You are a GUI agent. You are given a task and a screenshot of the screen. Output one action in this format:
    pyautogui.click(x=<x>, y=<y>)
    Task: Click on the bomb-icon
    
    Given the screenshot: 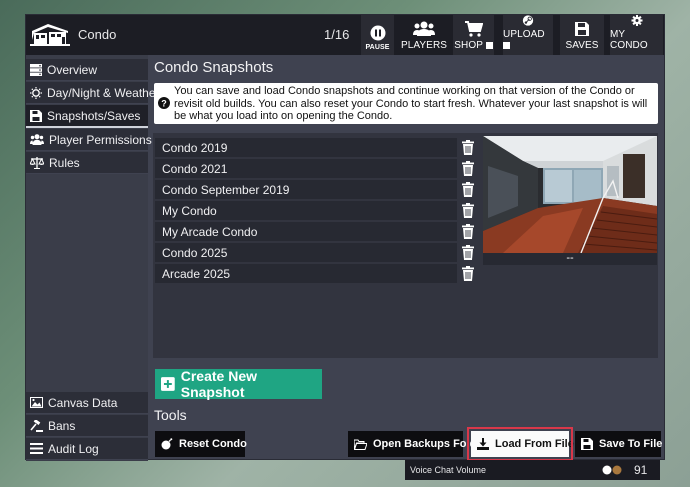 What is the action you would take?
    pyautogui.click(x=167, y=444)
    